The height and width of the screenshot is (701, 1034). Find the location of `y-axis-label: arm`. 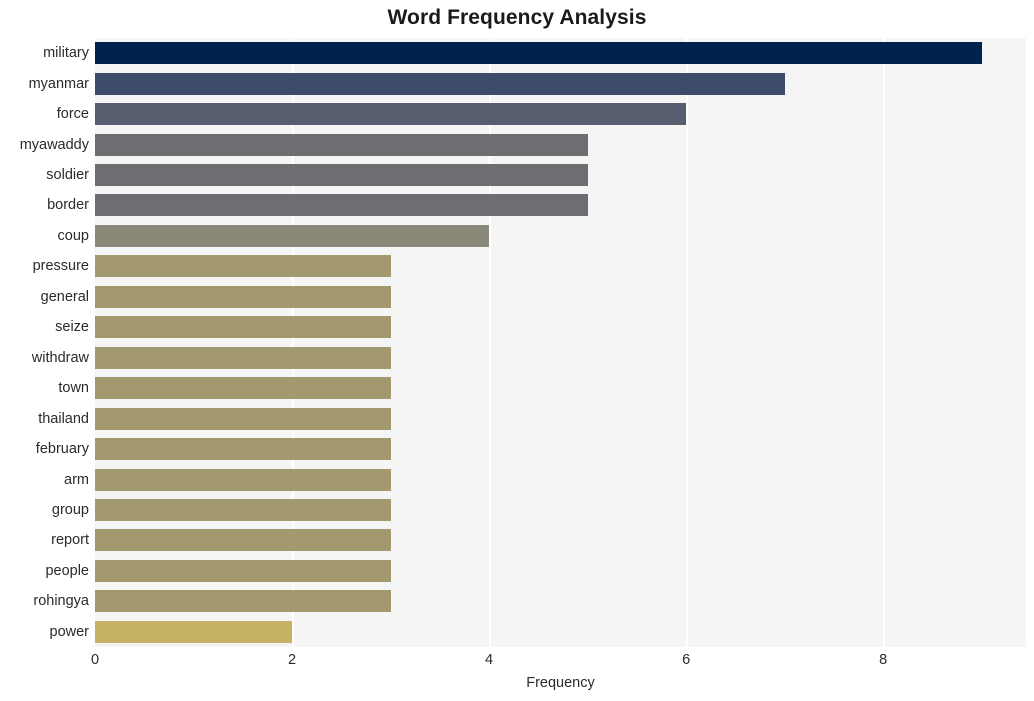

y-axis-label: arm is located at coordinates (76, 479).